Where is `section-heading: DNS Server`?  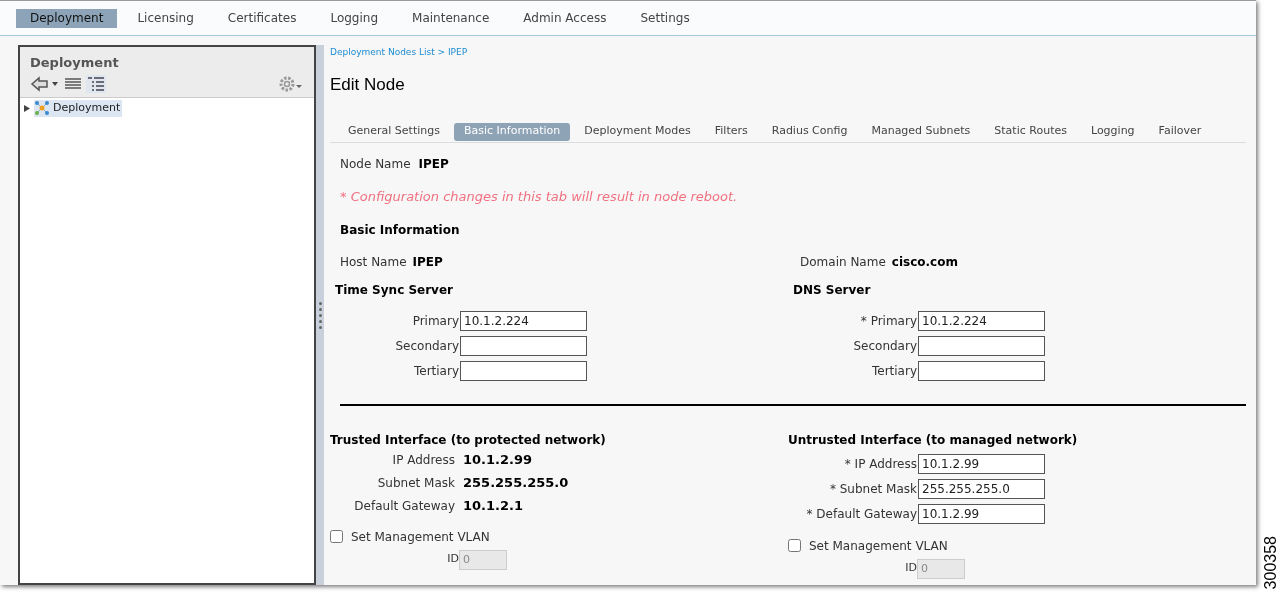
section-heading: DNS Server is located at coordinates (832, 290).